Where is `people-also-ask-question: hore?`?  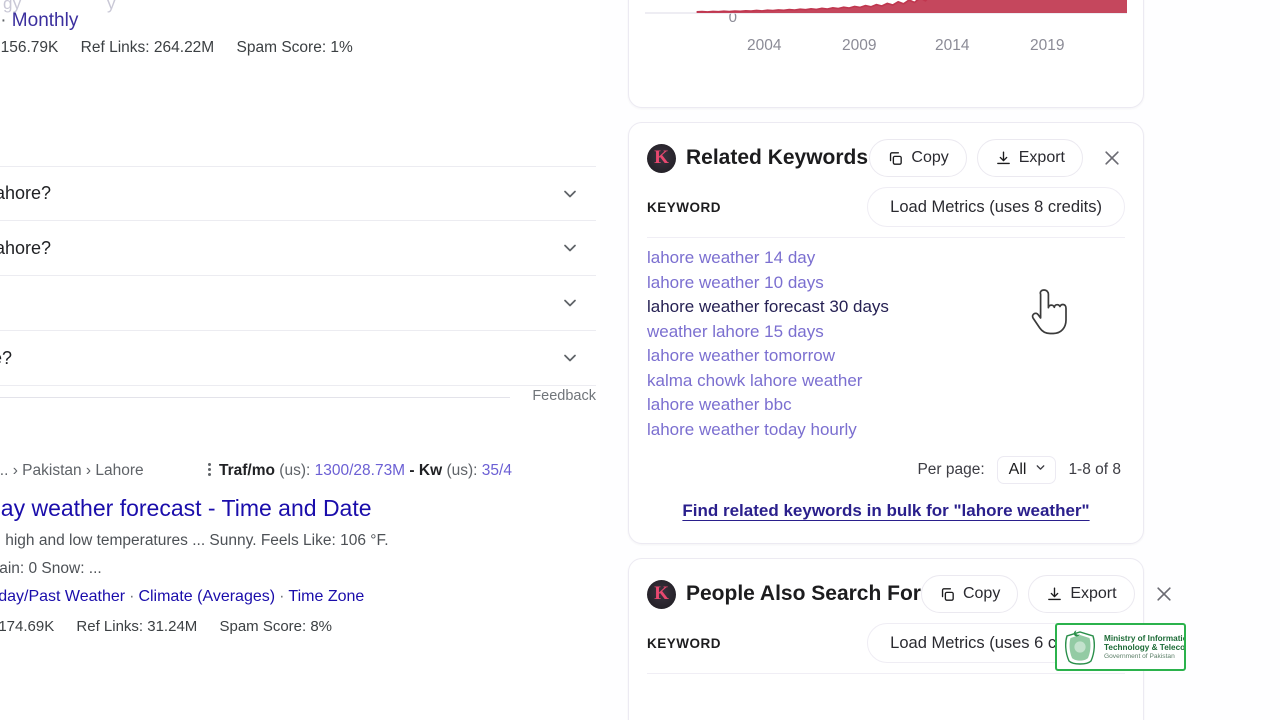 people-also-ask-question: hore? is located at coordinates (6, 357).